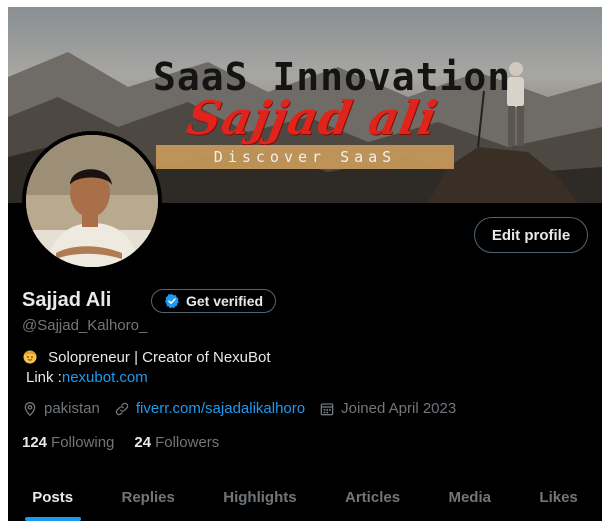 The height and width of the screenshot is (521, 602). Describe the element at coordinates (44, 377) in the screenshot. I see `bio-link-prefix: Link :` at that location.